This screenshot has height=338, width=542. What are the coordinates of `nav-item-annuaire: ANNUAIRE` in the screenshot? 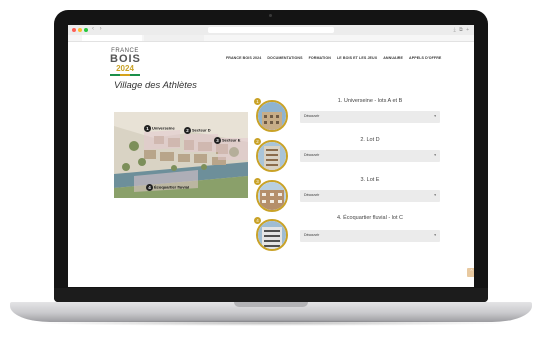 It's located at (393, 58).